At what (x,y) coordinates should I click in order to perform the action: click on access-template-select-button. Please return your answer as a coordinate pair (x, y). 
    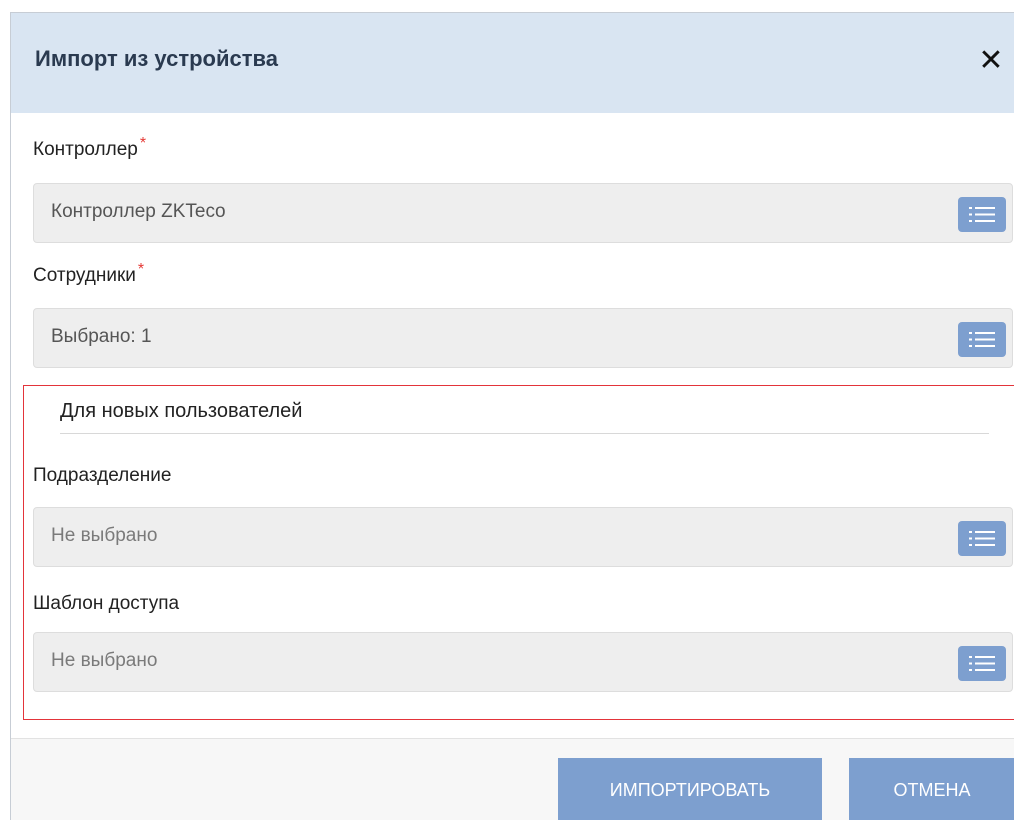
    Looking at the image, I should click on (982, 663).